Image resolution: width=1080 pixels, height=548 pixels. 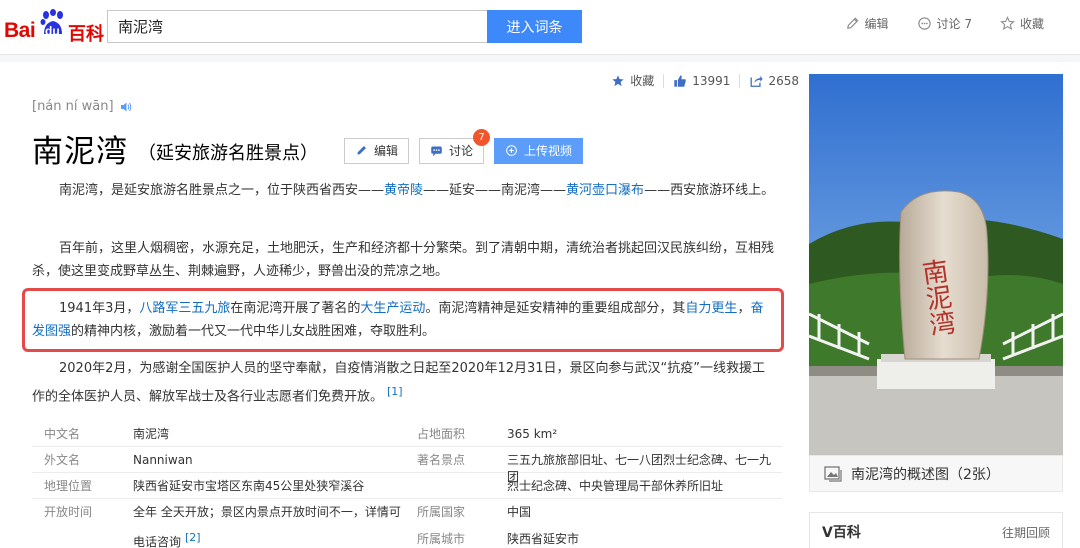 I want to click on plus-circle-icon, so click(x=511, y=150).